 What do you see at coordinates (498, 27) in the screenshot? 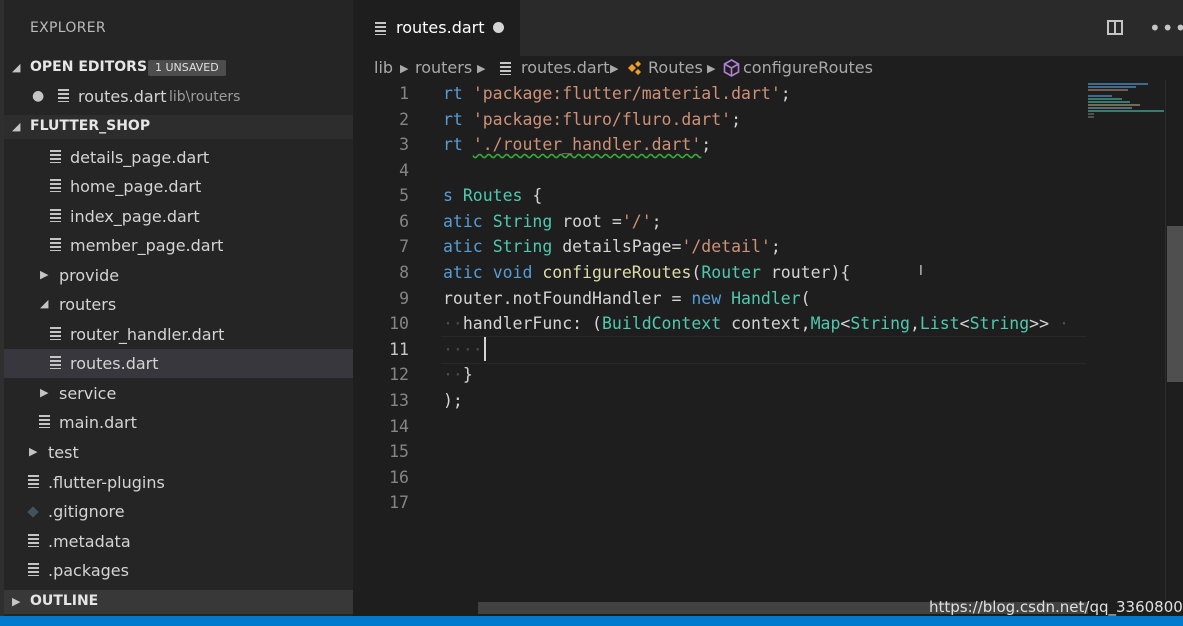
I see `unsaved-dot-icon` at bounding box center [498, 27].